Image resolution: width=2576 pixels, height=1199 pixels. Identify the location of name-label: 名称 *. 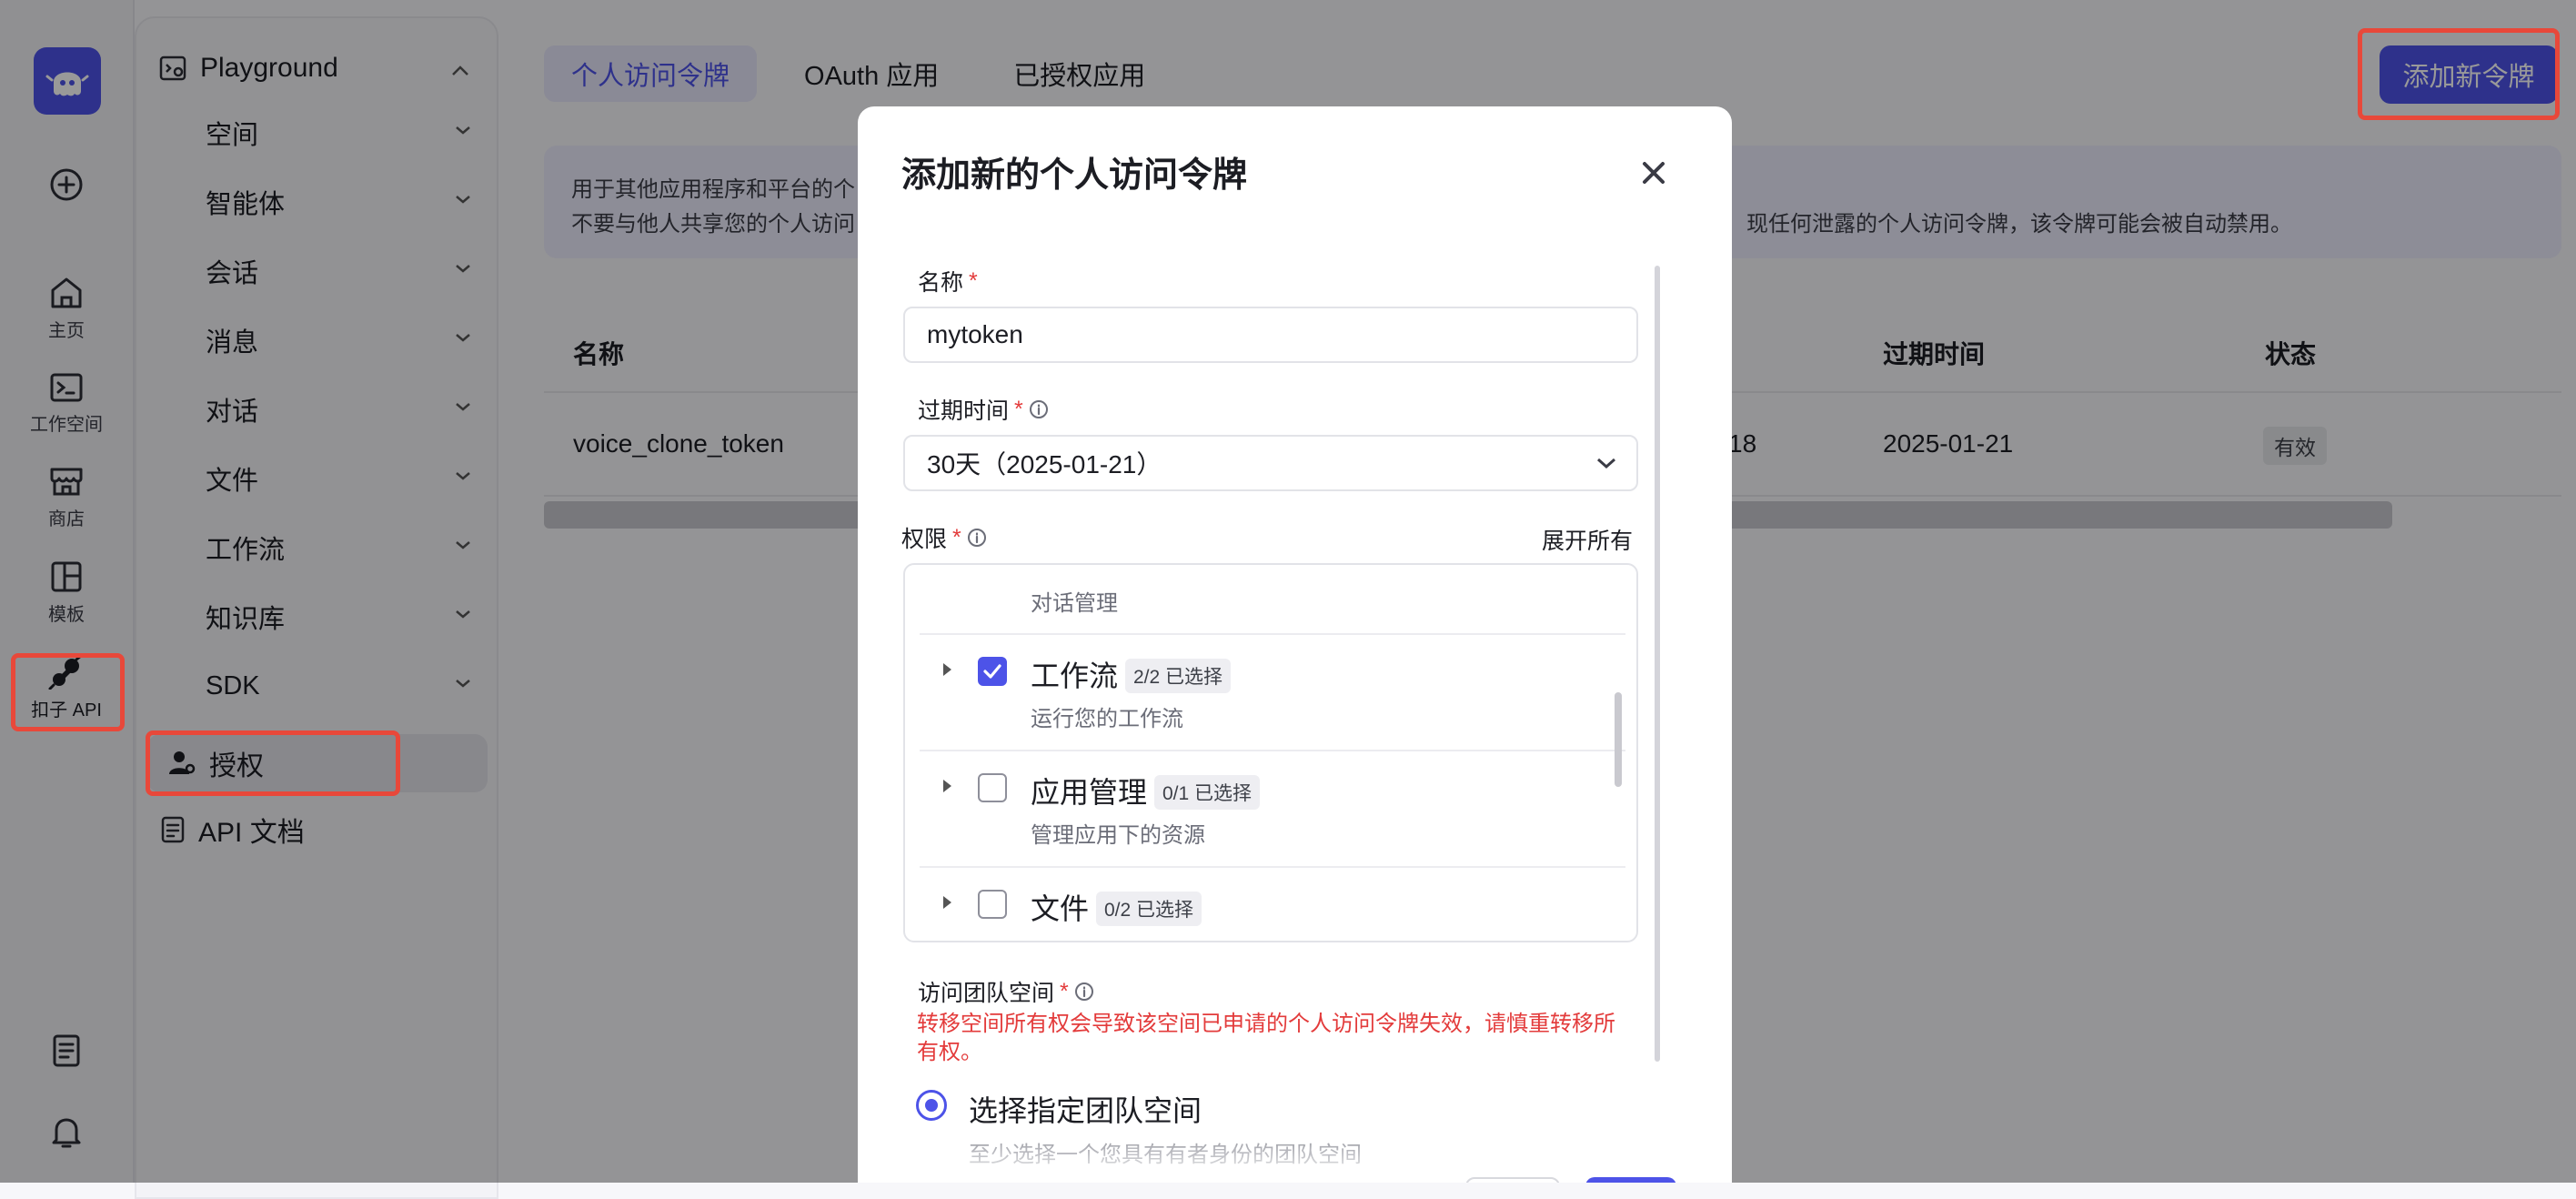
(948, 282).